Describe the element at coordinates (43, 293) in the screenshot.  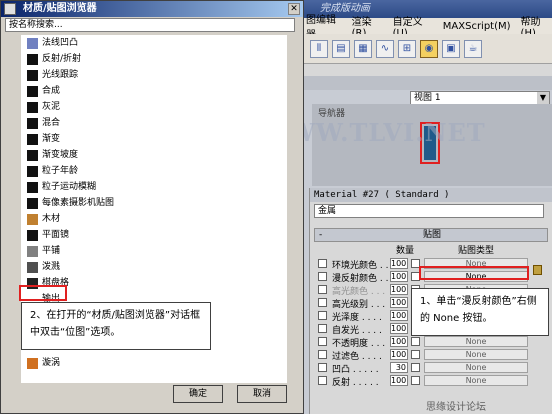
I see `bitmap-highlight` at that location.